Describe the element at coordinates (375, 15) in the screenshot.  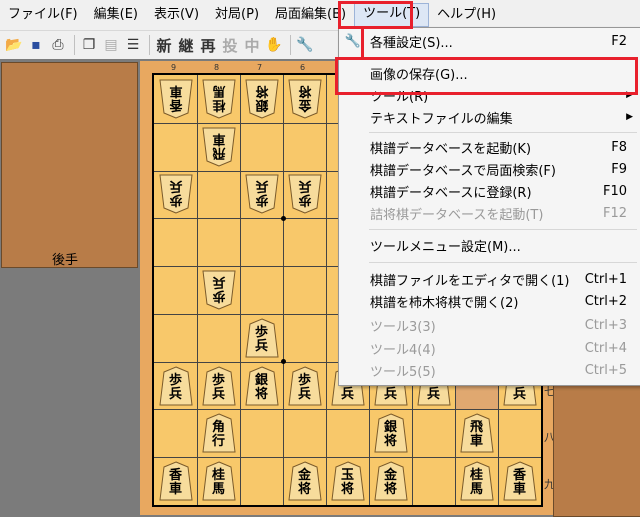
I see `highlight-box-tools-menu` at that location.